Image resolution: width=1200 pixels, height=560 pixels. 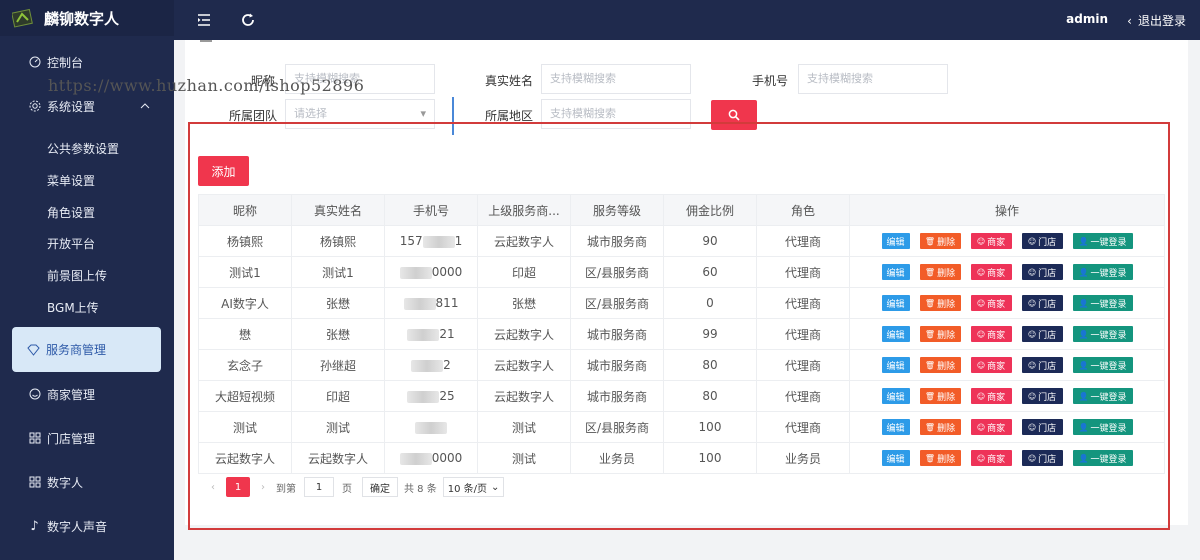 I want to click on column-header: 服务等级, so click(x=617, y=210).